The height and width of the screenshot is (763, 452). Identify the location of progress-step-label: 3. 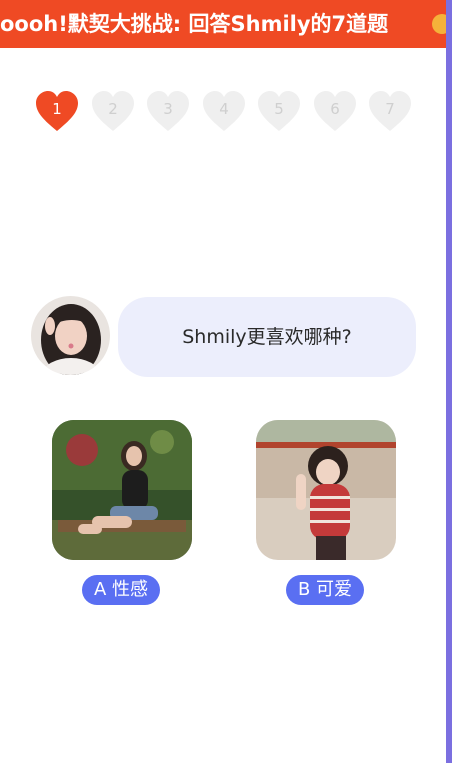
(168, 109).